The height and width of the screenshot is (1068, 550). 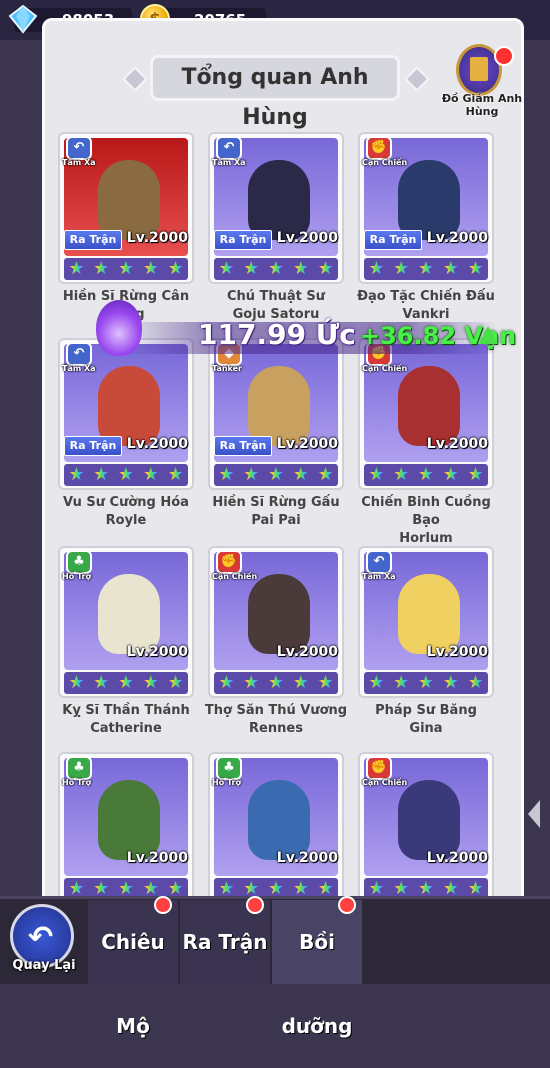 What do you see at coordinates (126, 512) in the screenshot?
I see `hero-name: Vu Sư Cường Hóa Royle` at bounding box center [126, 512].